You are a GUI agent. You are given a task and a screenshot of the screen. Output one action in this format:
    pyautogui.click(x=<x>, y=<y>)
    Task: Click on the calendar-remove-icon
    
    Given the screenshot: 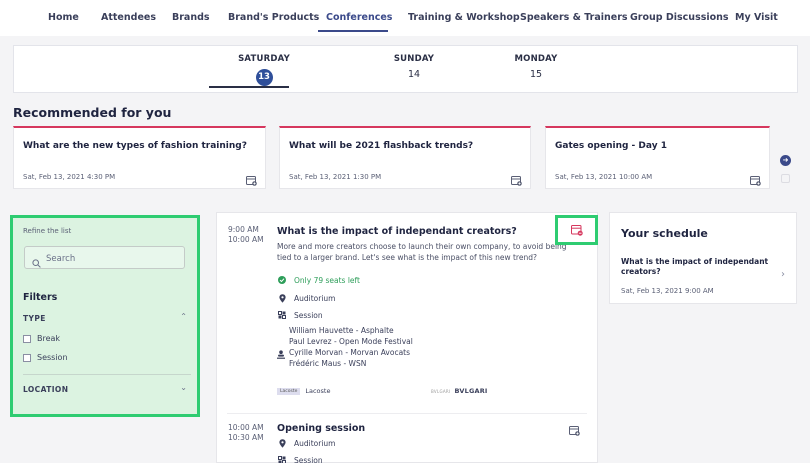 What is the action you would take?
    pyautogui.click(x=577, y=230)
    